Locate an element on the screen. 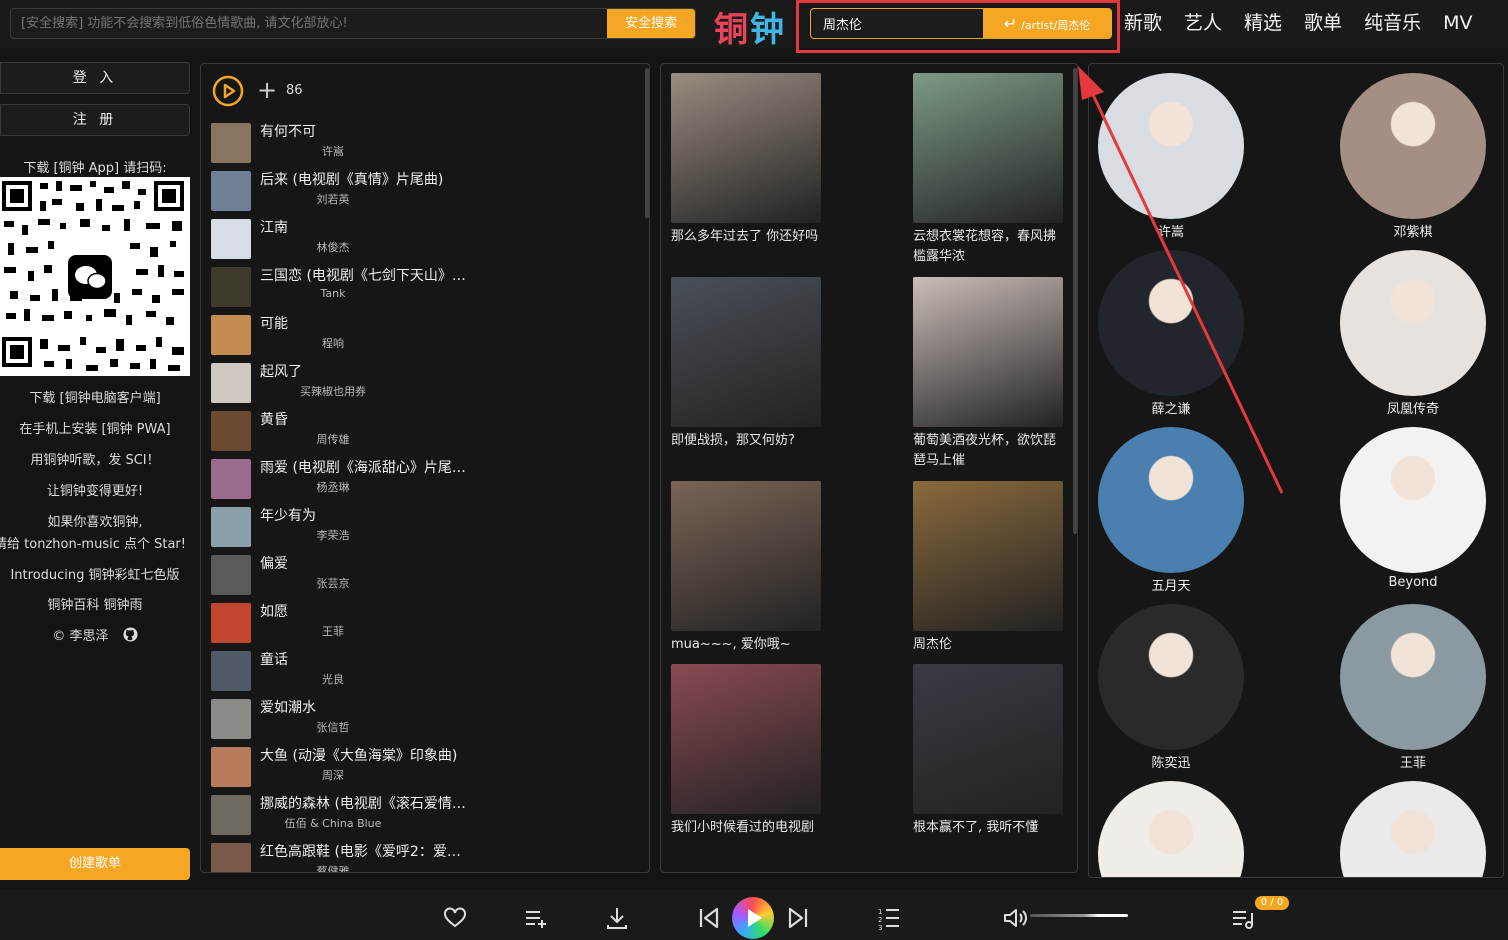 This screenshot has width=1508, height=940. artist-item: 薛之谦 is located at coordinates (1171, 333).